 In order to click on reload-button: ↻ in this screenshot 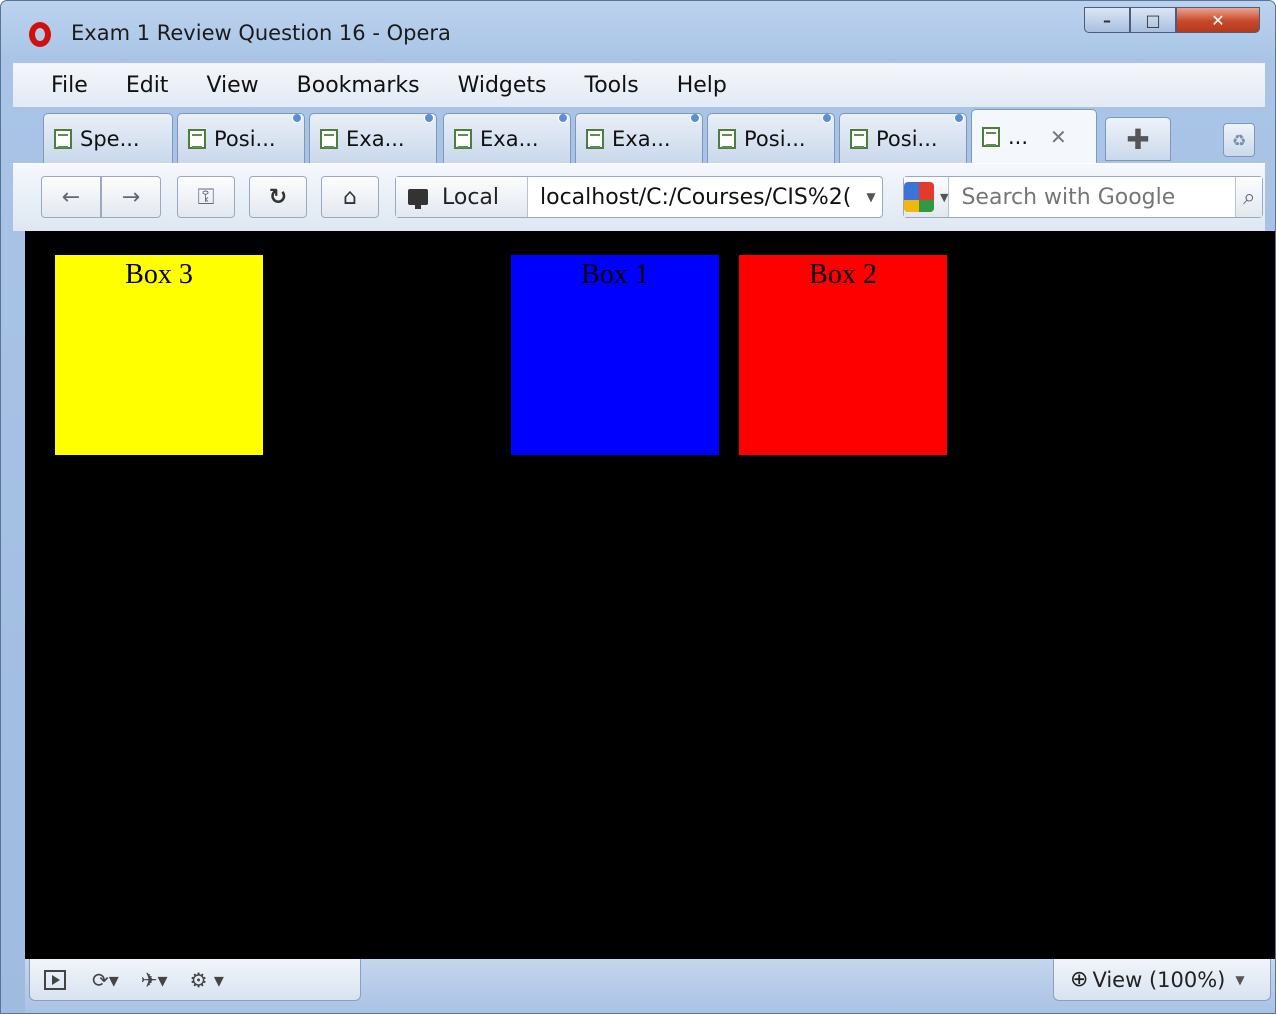, I will do `click(278, 197)`.